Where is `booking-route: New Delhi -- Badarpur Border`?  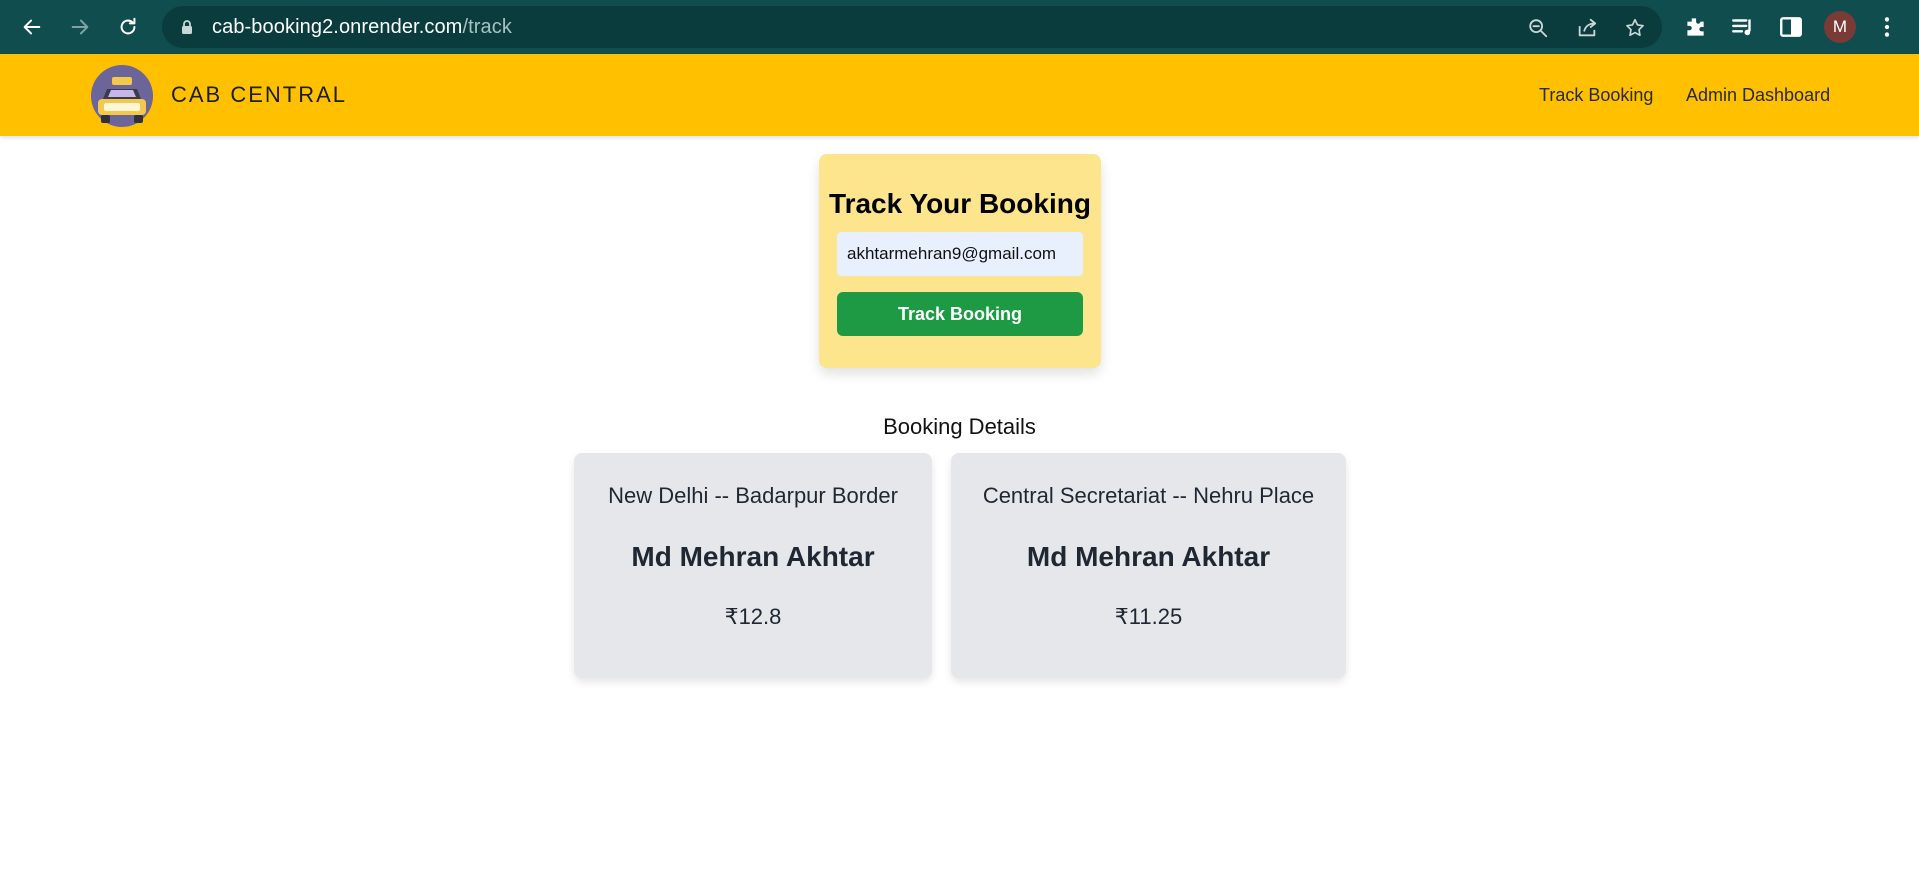
booking-route: New Delhi -- Badarpur Border is located at coordinates (753, 495).